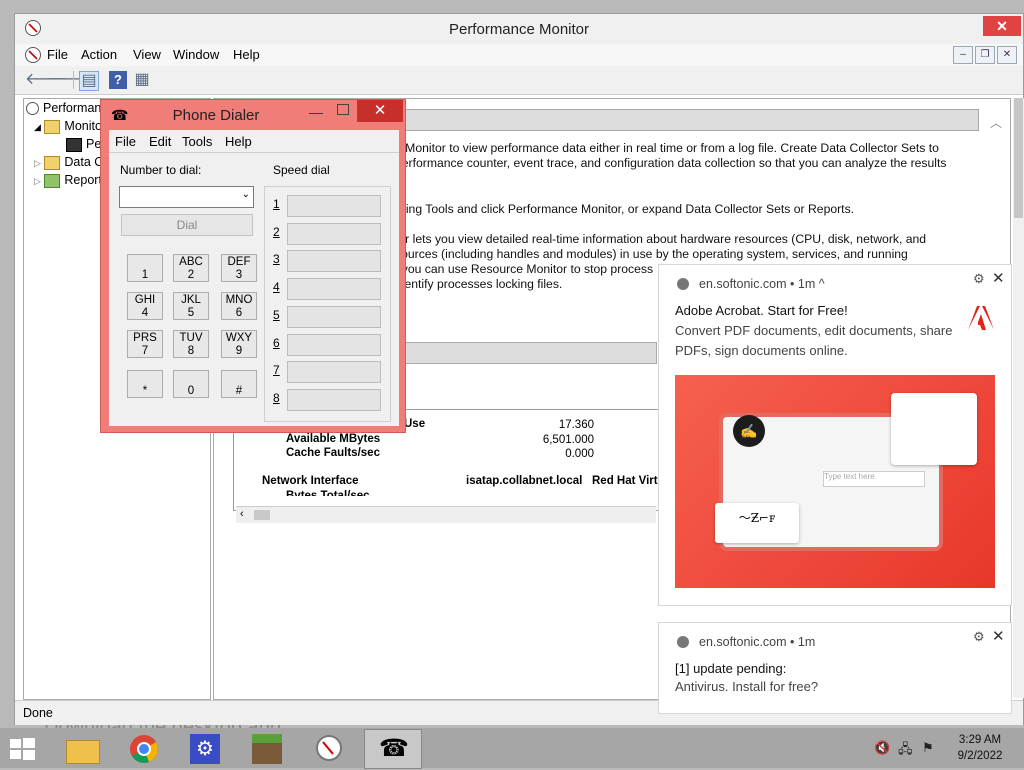  I want to click on clock-time: 3:29 AM, so click(980, 740).